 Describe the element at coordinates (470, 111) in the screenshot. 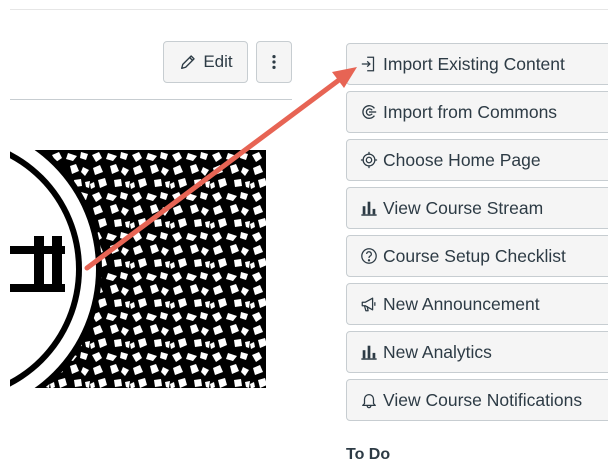

I see `sidebar-button-label: Import from Commons` at that location.